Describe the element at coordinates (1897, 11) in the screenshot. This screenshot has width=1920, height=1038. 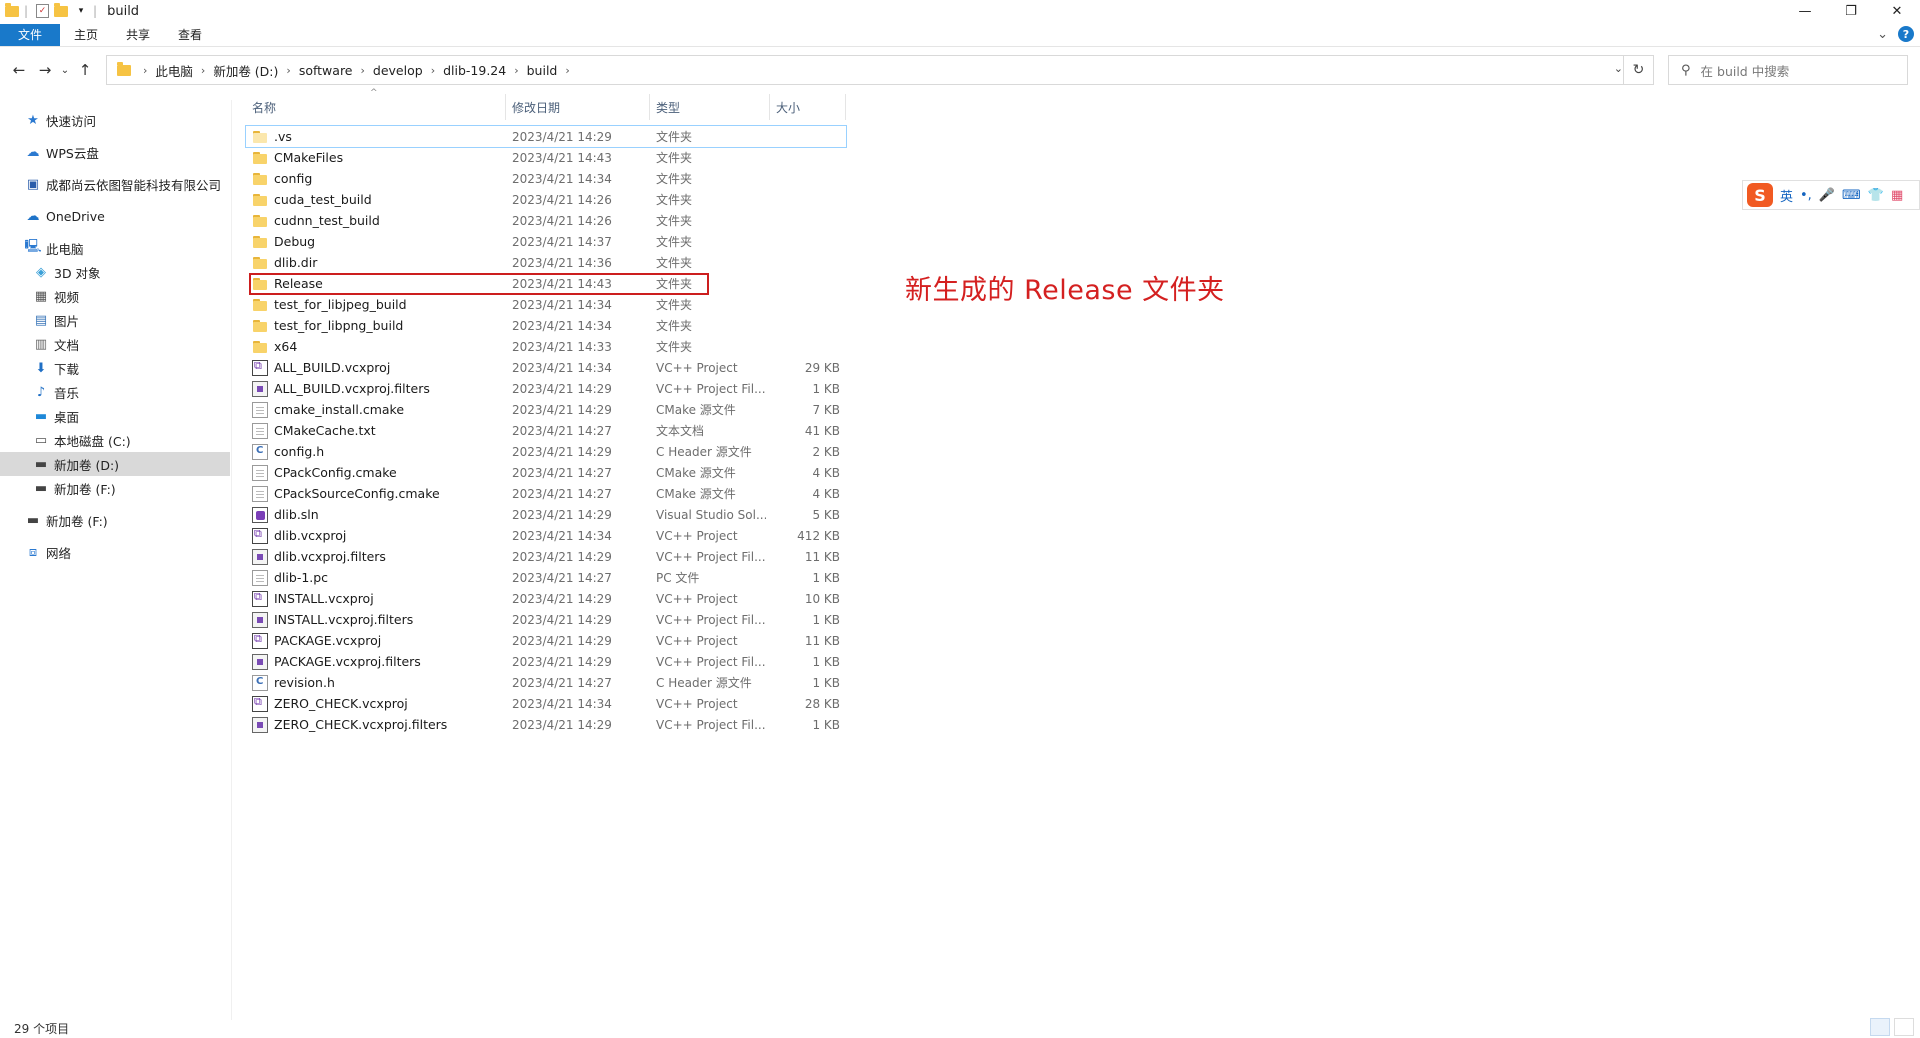
I see `close-button: ✕` at that location.